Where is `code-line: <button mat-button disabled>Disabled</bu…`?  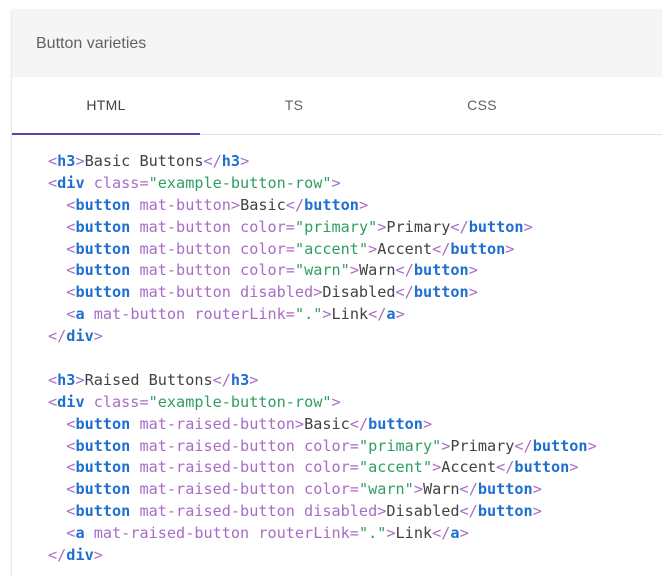 code-line: <button mat-button disabled>Disabled</bu… is located at coordinates (355, 293).